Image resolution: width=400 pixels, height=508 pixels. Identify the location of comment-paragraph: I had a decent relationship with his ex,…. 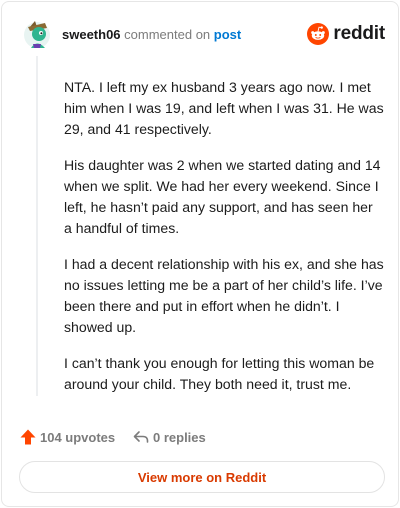
(224, 295).